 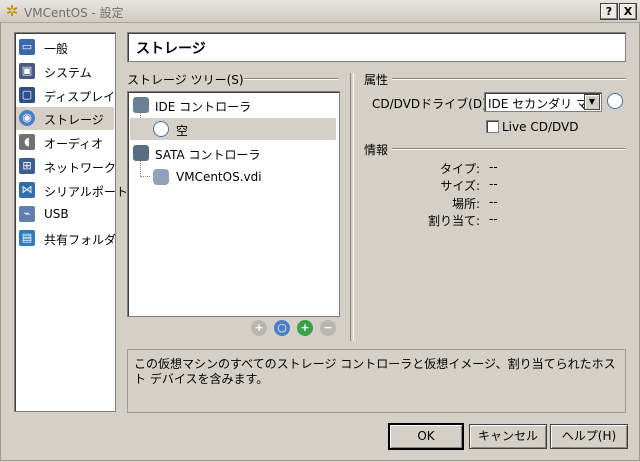 I want to click on title-bar: ✲ VMCentOS - 設定 ? X, so click(x=320, y=11).